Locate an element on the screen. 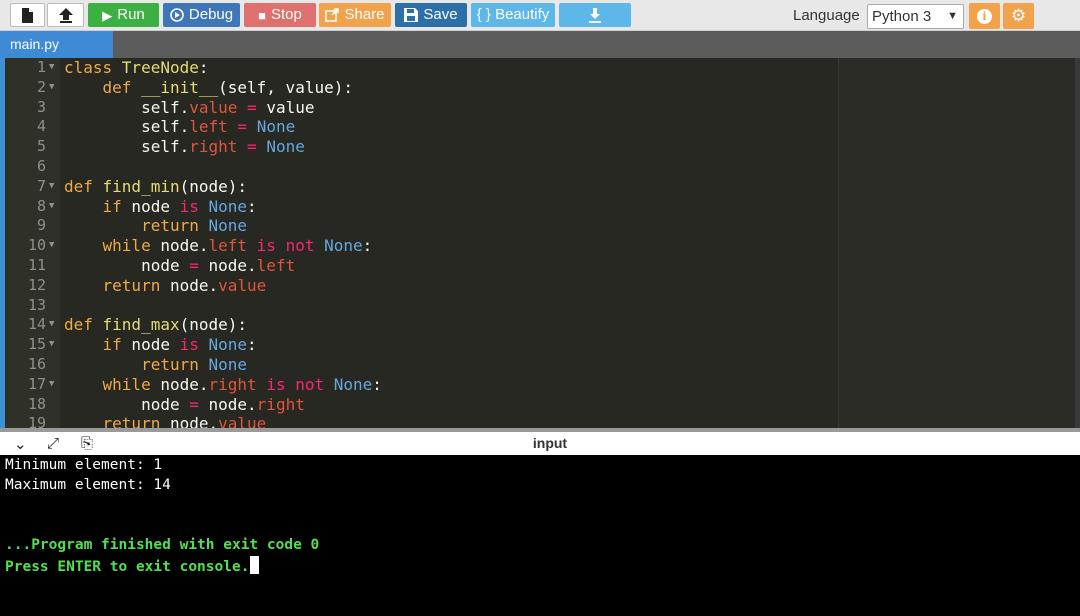 This screenshot has height=616, width=1080. code-line: 5 self.right = None is located at coordinates (421, 147).